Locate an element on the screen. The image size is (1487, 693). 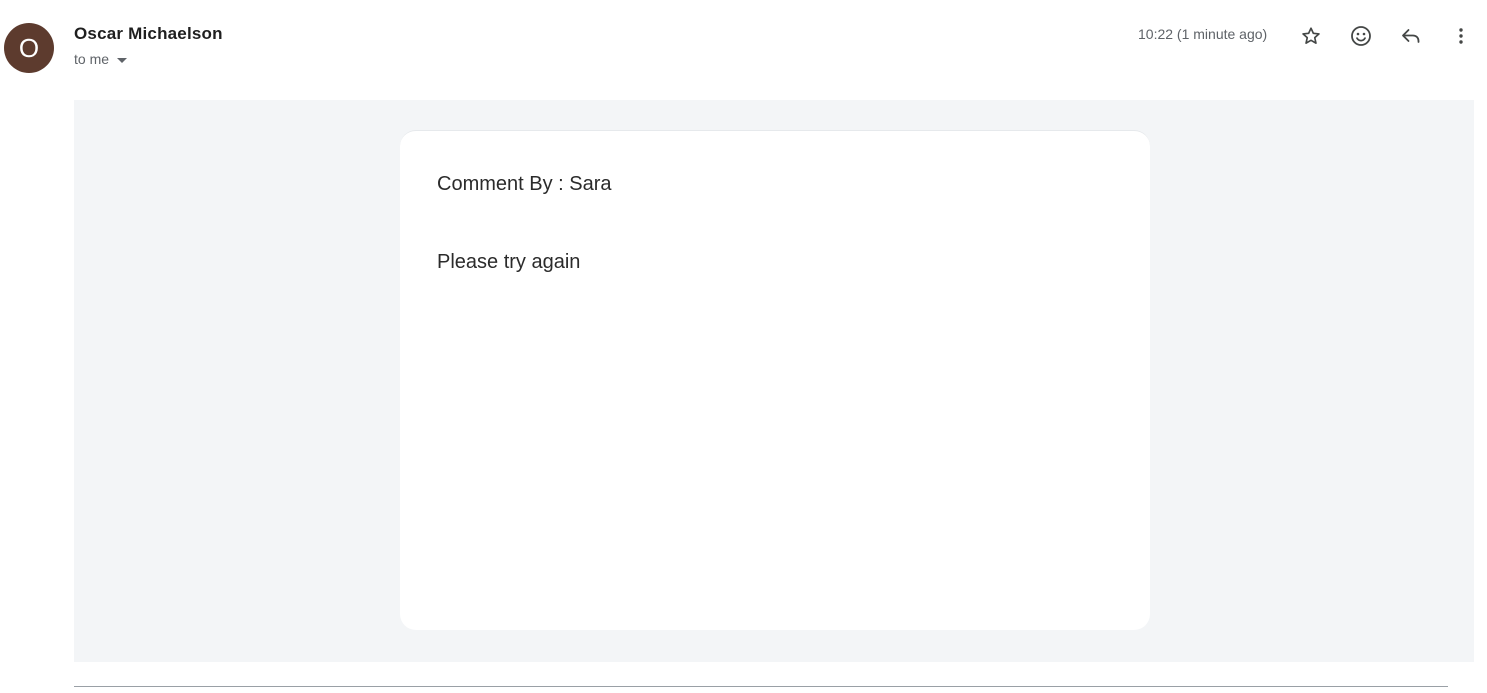
recipient-details-toggle: to me is located at coordinates (101, 59).